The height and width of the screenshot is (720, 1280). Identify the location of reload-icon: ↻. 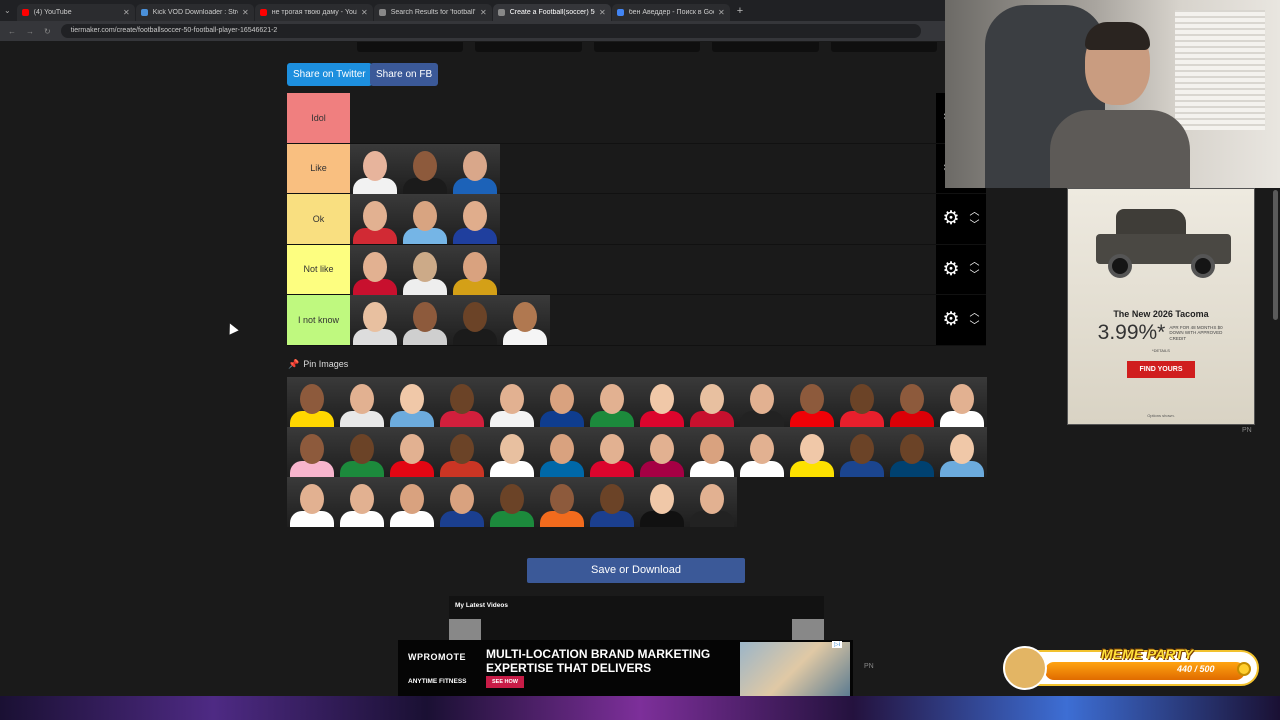
(47, 31).